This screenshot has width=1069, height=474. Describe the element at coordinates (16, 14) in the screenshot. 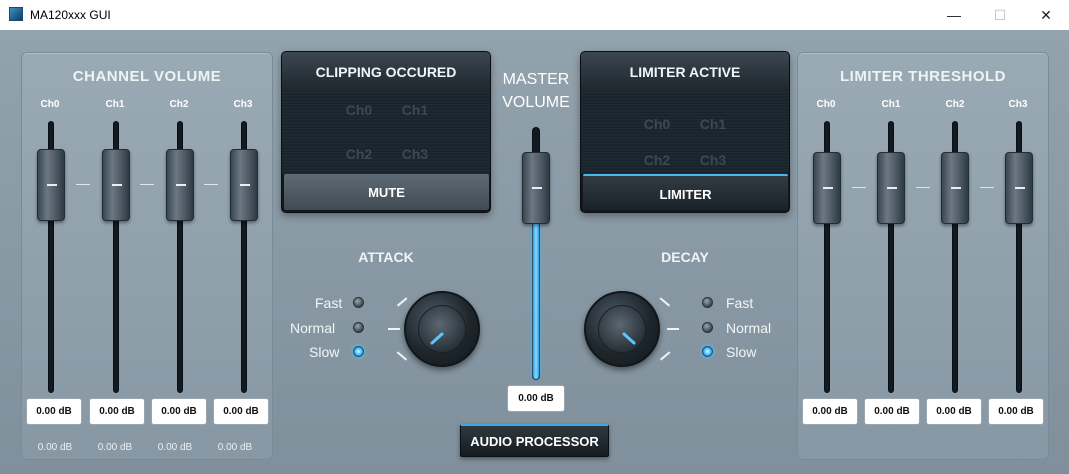

I see `app-icon` at that location.